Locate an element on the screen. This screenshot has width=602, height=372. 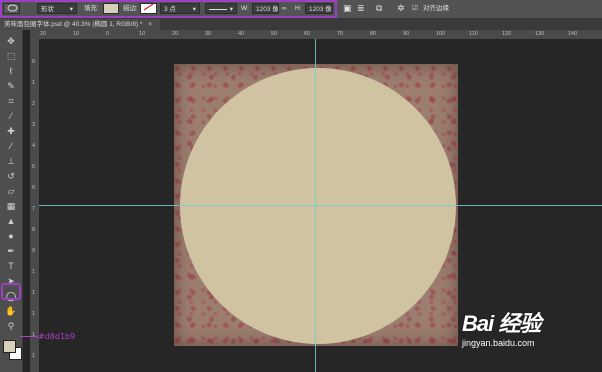
ruler-tick-label: 9 is located at coordinates (34, 251).